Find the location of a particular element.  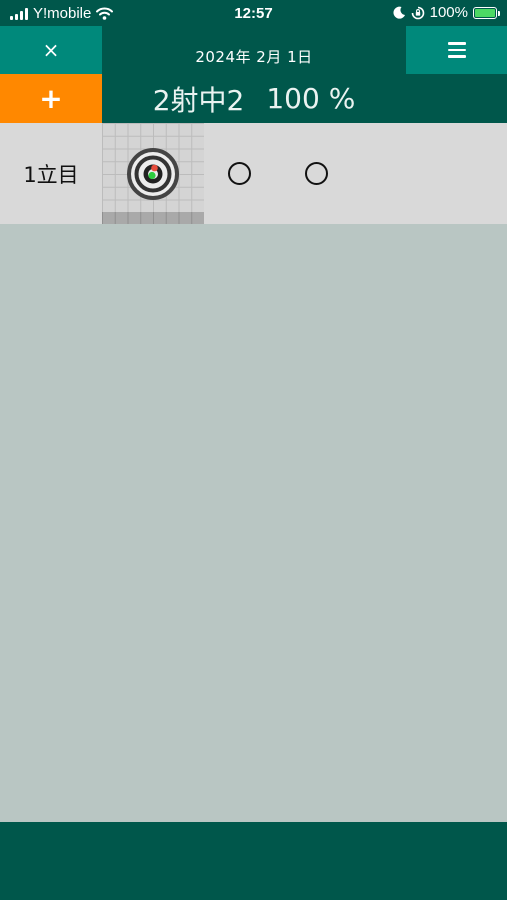

battery-fill is located at coordinates (485, 12).